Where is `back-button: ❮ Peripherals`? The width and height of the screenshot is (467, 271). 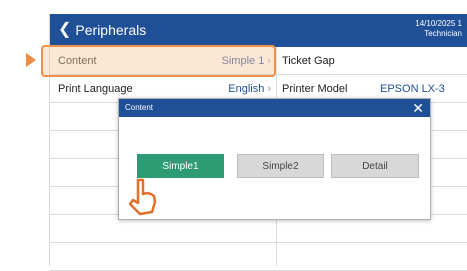
back-button: ❮ Peripherals is located at coordinates (102, 30).